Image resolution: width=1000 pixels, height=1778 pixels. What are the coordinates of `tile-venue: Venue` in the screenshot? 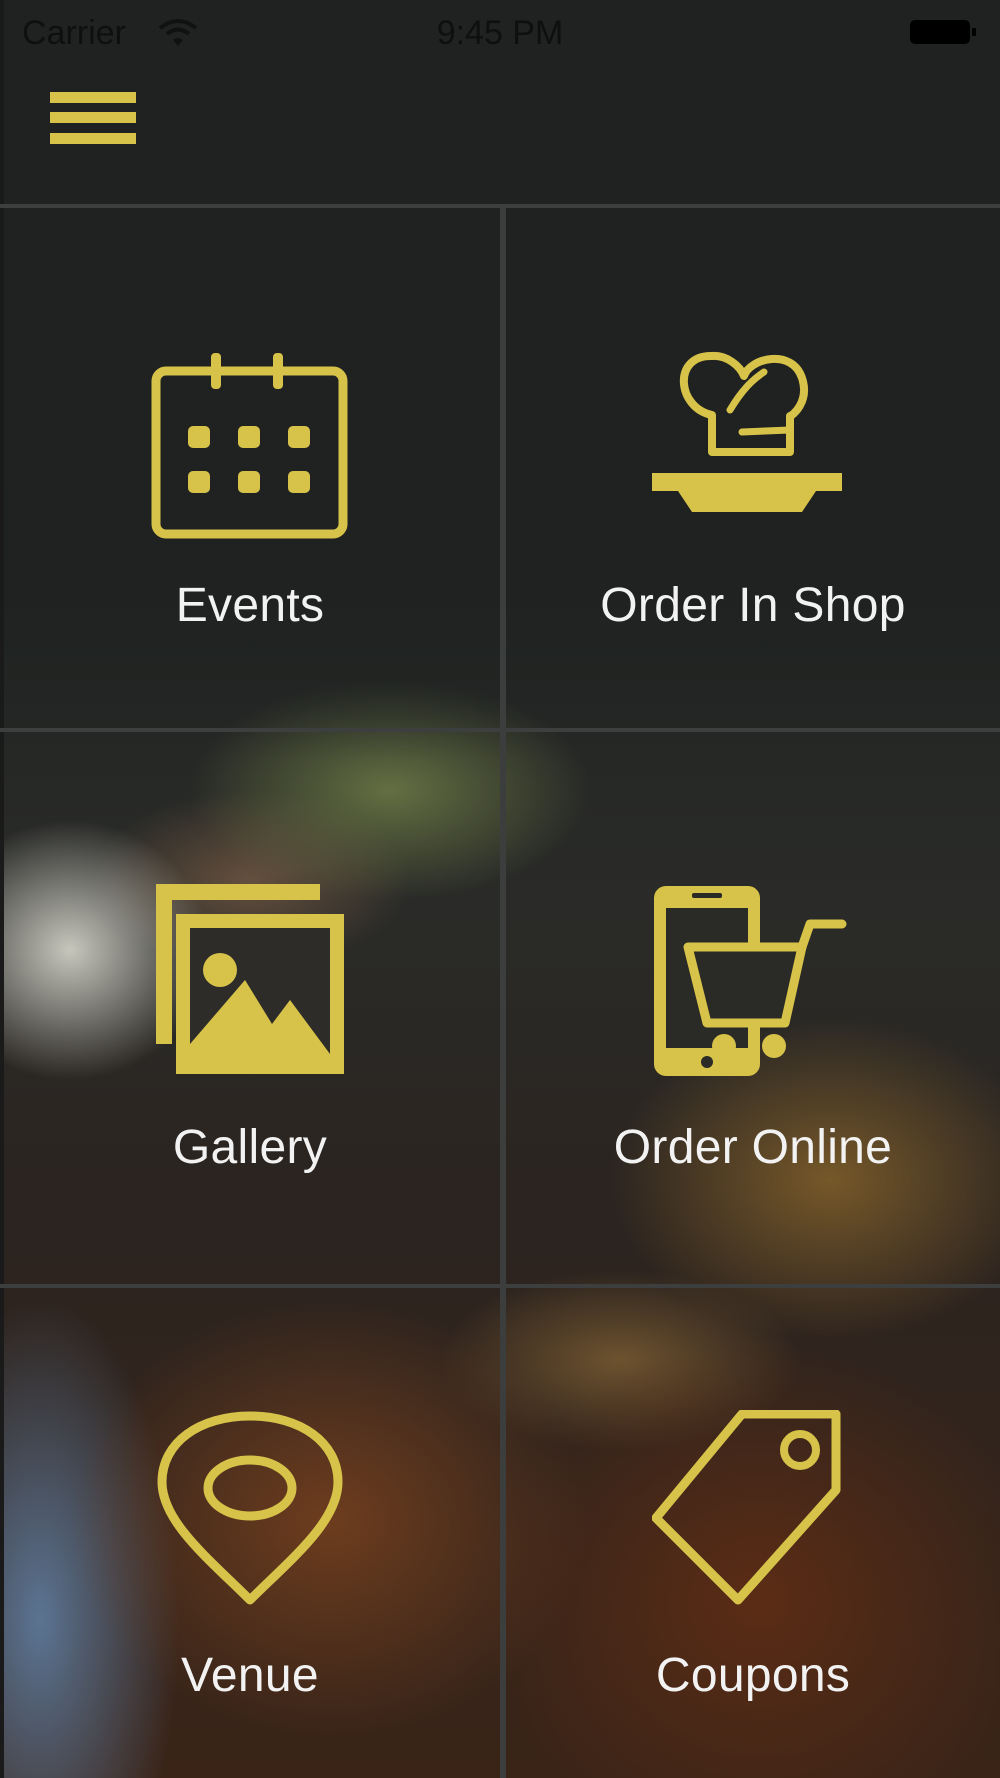 It's located at (250, 1533).